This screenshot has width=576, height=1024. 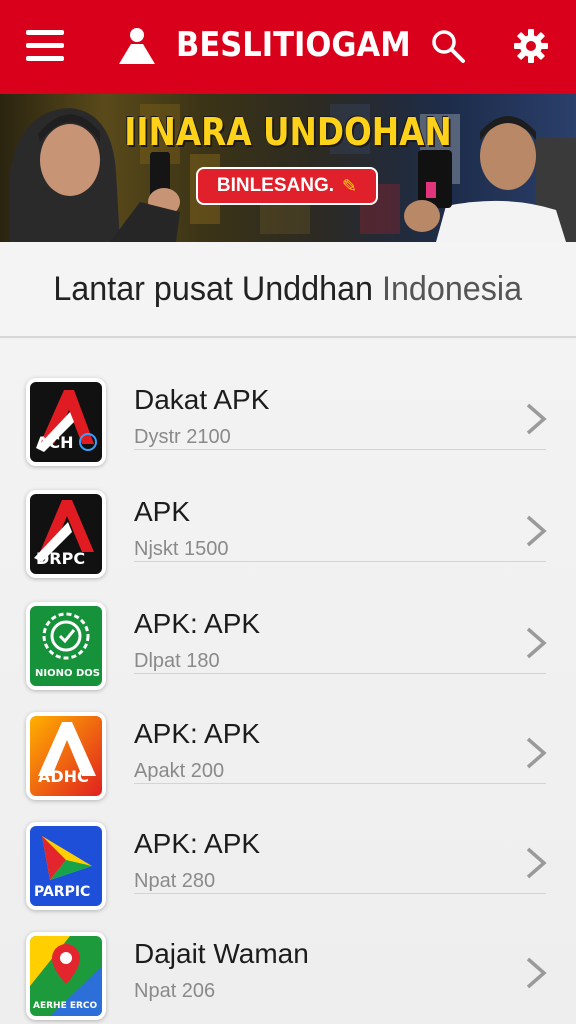 I want to click on app-meta: Dlpat 180, so click(x=177, y=661).